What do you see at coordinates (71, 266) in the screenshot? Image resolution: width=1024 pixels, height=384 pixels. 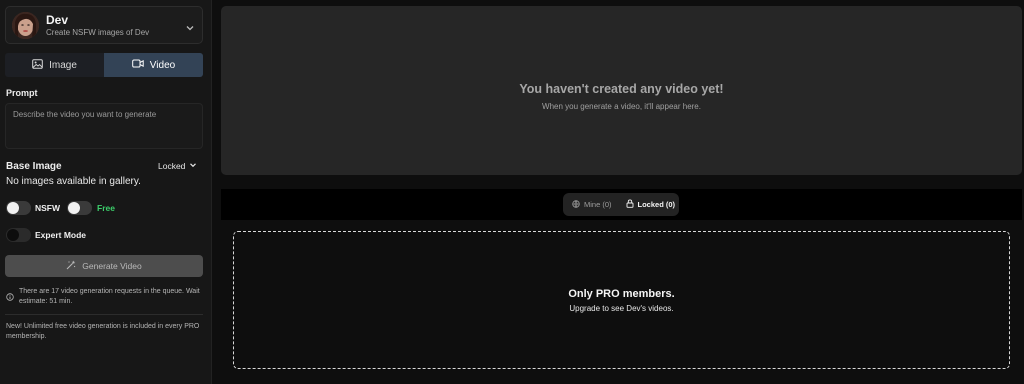 I see `magic-wand-icon` at bounding box center [71, 266].